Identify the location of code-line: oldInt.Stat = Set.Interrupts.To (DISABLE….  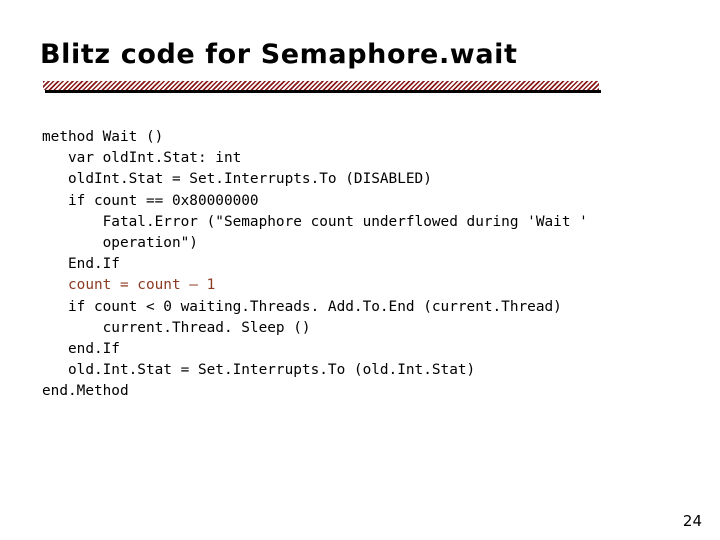
(237, 179).